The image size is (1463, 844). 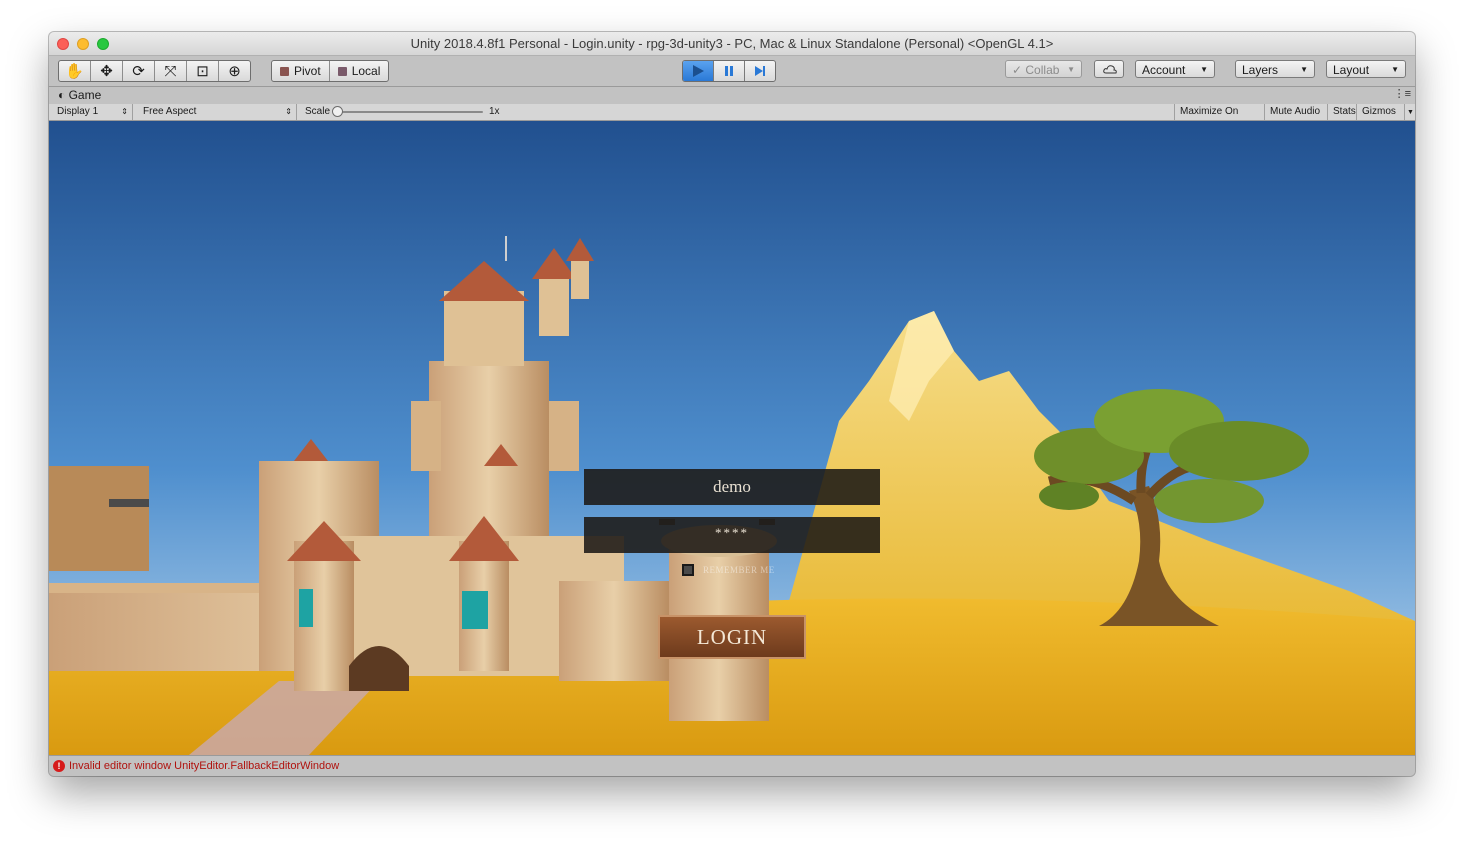 I want to click on cloud-button, so click(x=1109, y=69).